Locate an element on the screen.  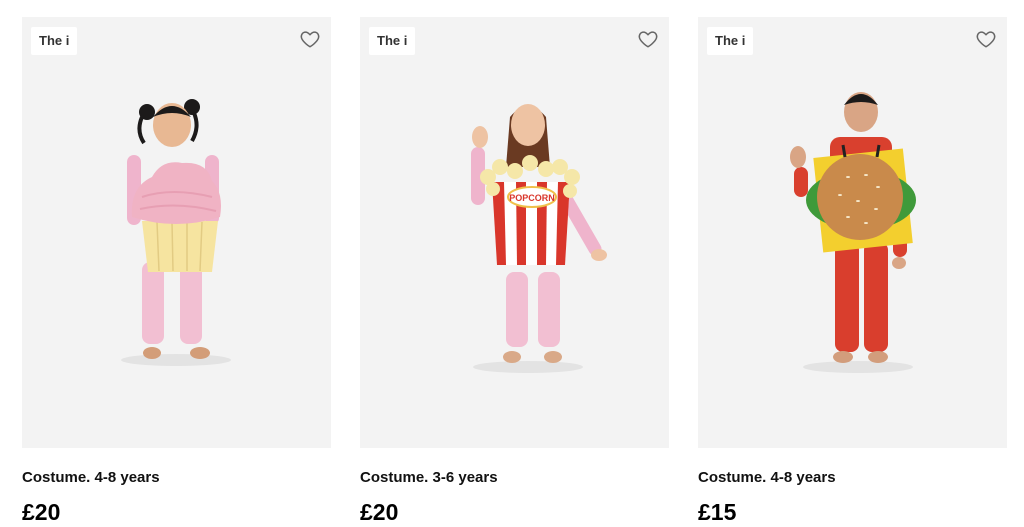
popcorn-costume-image: POPCORN is located at coordinates (539, 238).